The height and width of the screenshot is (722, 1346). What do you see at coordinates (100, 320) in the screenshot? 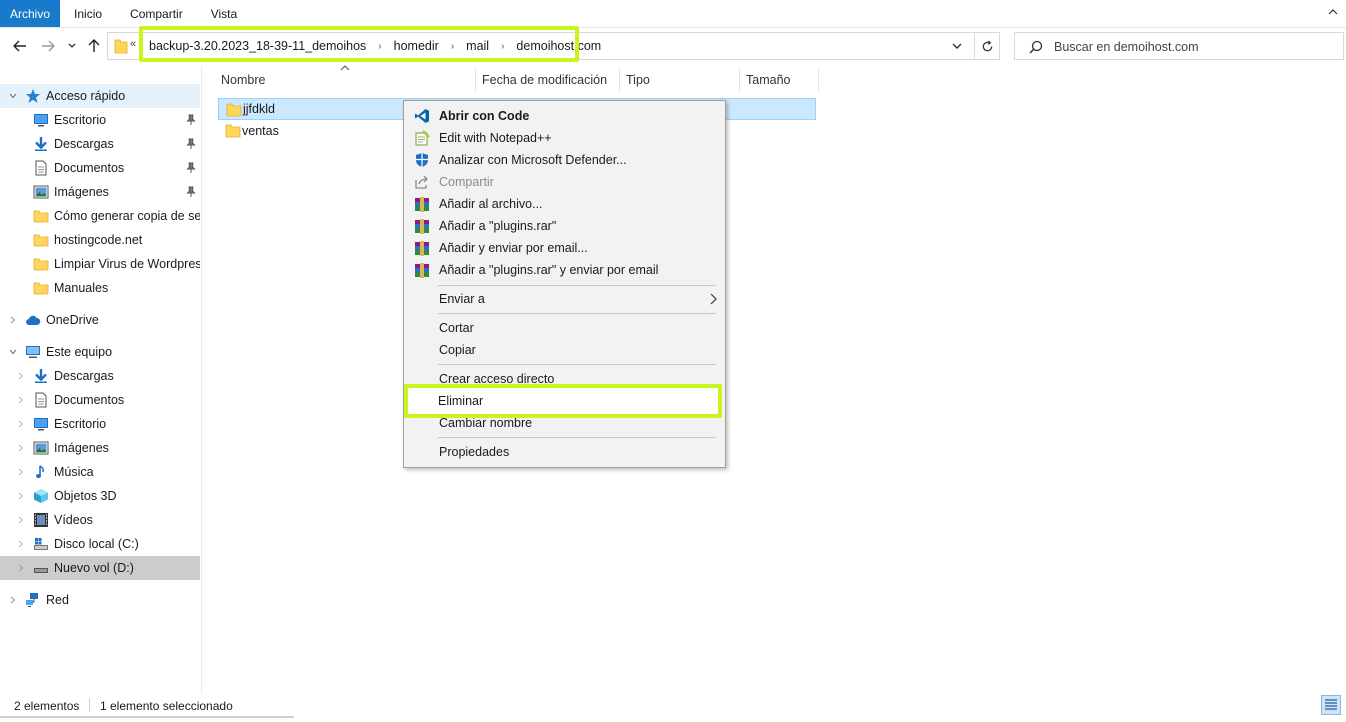
I see `sidebar-item-onedrive: OneDrive` at bounding box center [100, 320].